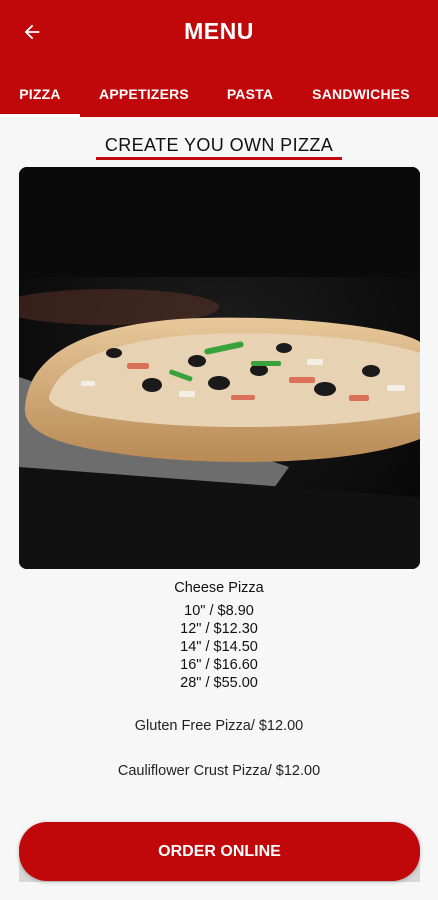 Image resolution: width=438 pixels, height=900 pixels. Describe the element at coordinates (144, 93) in the screenshot. I see `tab-appetizers: APPETIZERS` at that location.